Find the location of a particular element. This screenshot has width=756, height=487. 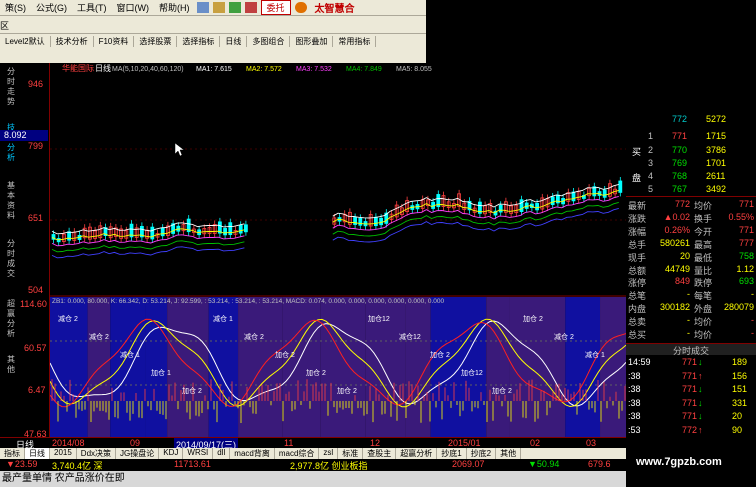

signal-annotation: 加仓 1 is located at coordinates (161, 372).